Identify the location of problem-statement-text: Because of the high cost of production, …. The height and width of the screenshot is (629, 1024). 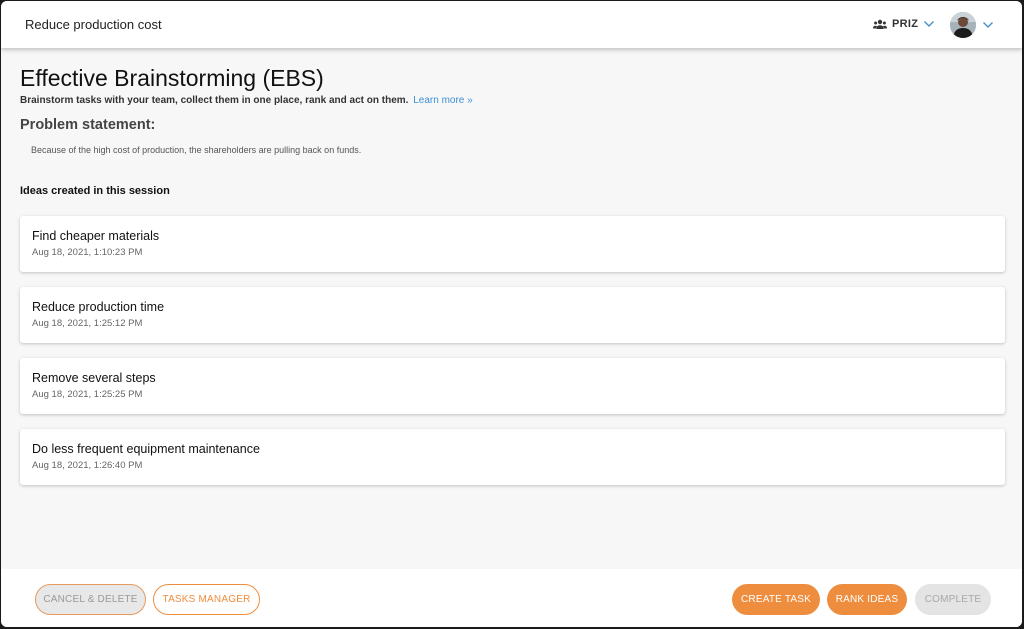
(196, 150).